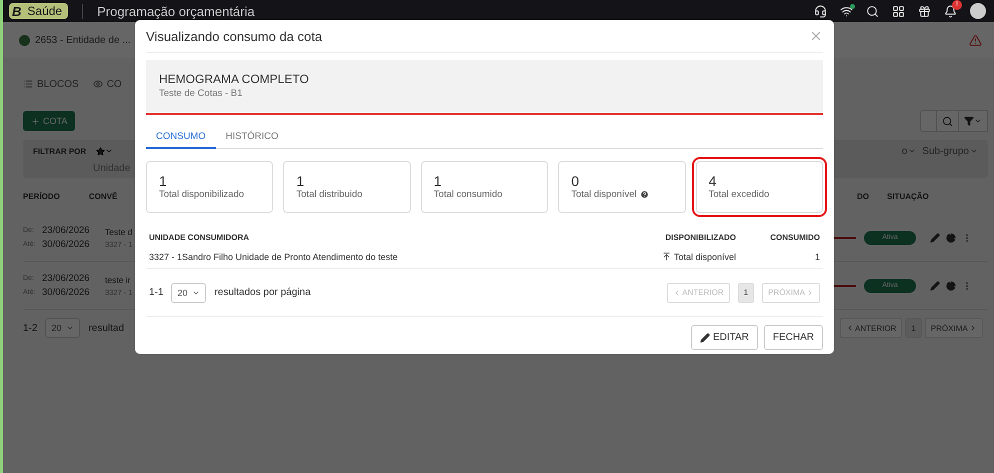 The height and width of the screenshot is (473, 994). I want to click on table-cell-text: teste ir, so click(118, 279).